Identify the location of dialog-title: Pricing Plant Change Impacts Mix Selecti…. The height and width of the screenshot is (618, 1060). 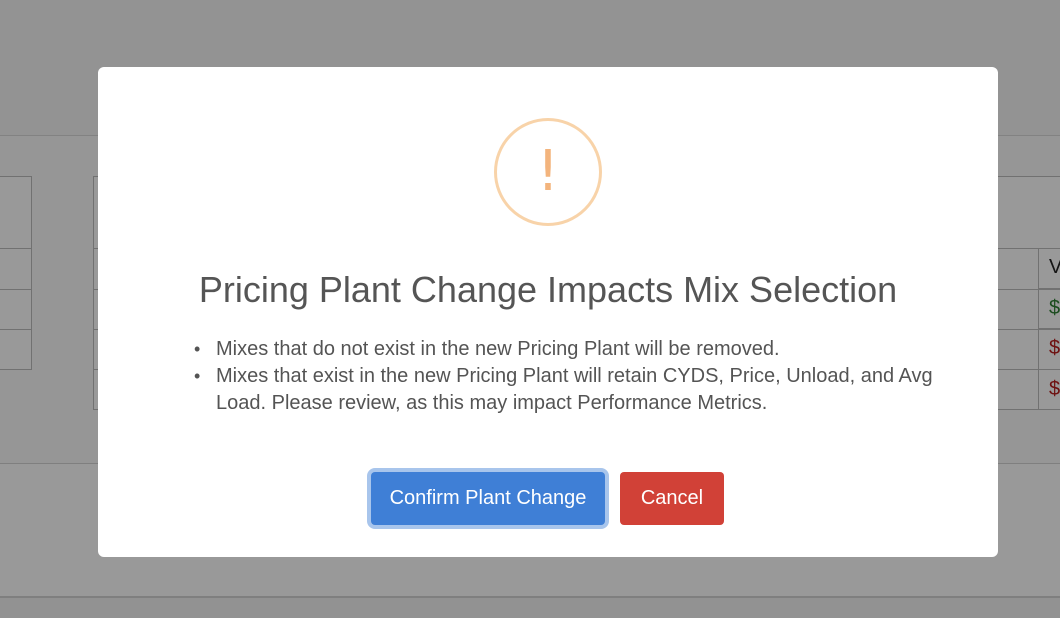
(548, 289).